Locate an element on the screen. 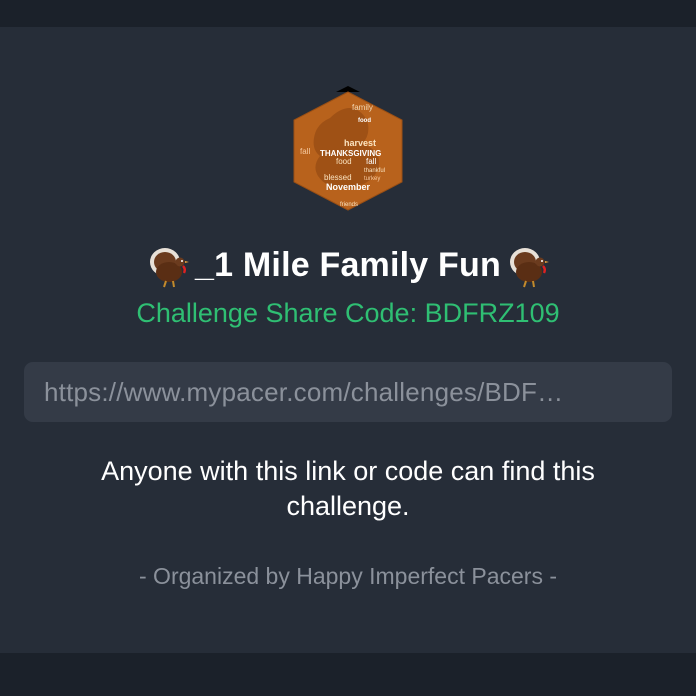 The height and width of the screenshot is (696, 696). bottom-strip is located at coordinates (348, 674).